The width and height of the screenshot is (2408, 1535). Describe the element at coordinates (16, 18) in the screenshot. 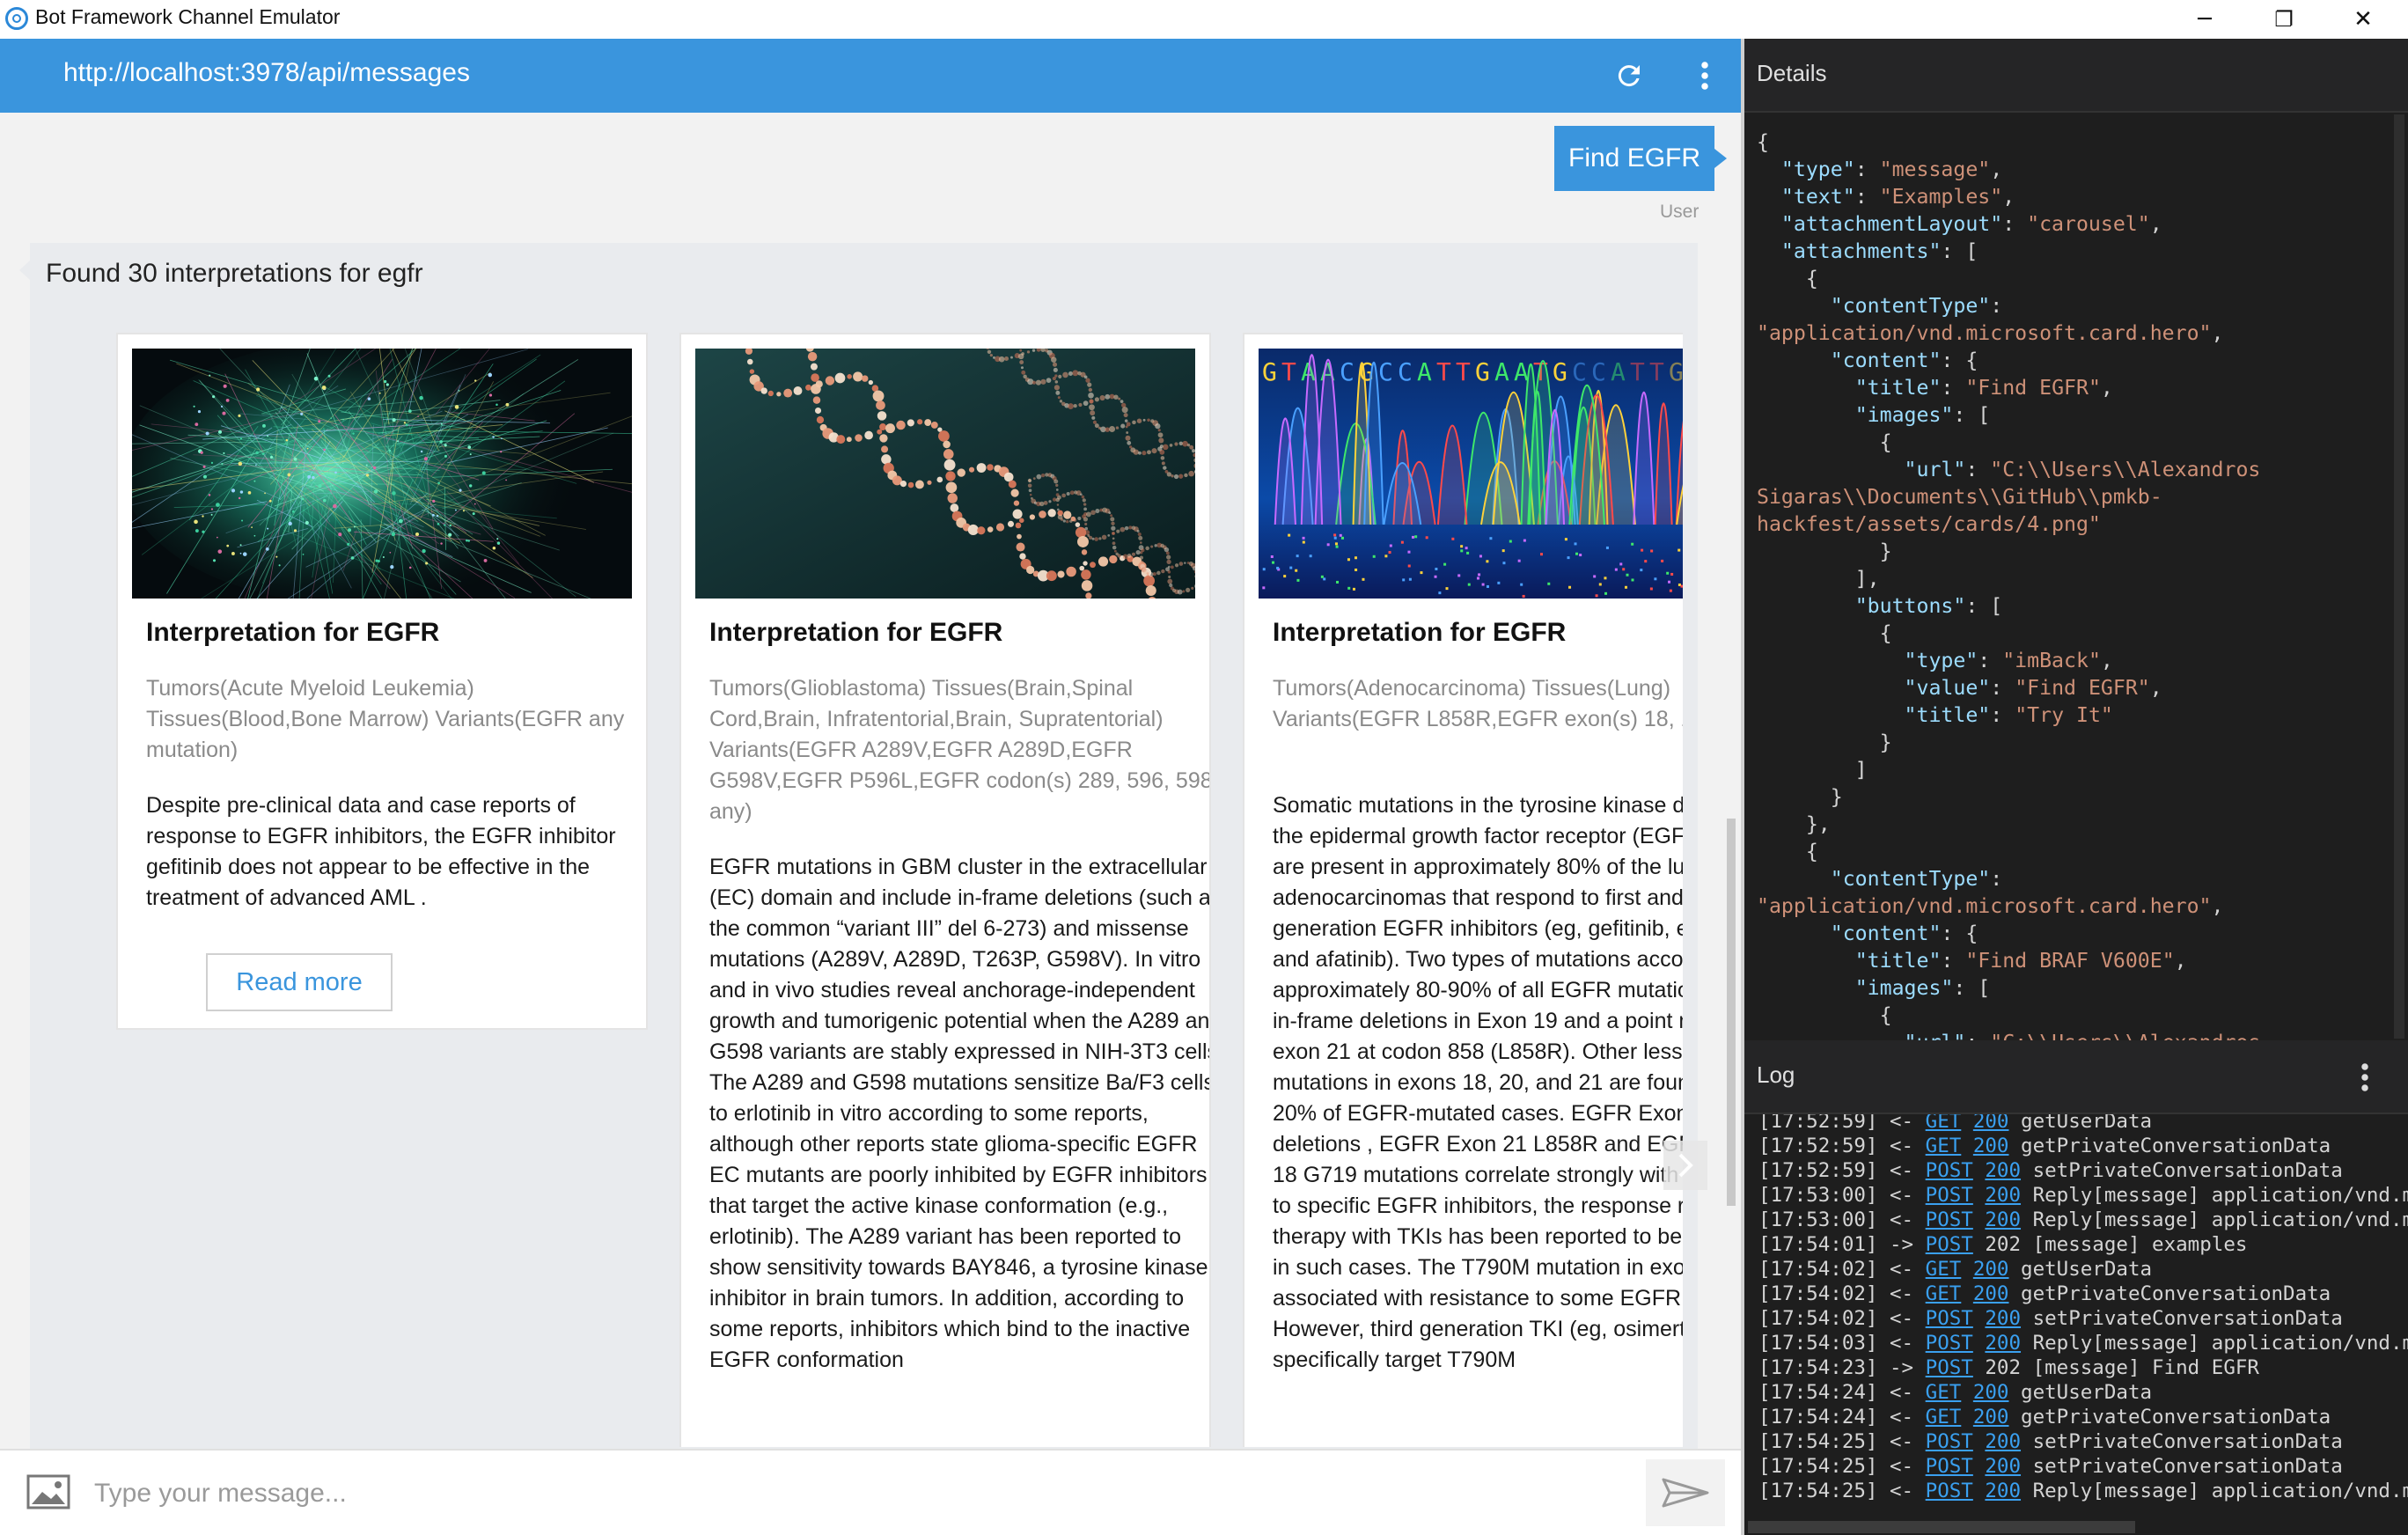

I see `app-icon` at that location.